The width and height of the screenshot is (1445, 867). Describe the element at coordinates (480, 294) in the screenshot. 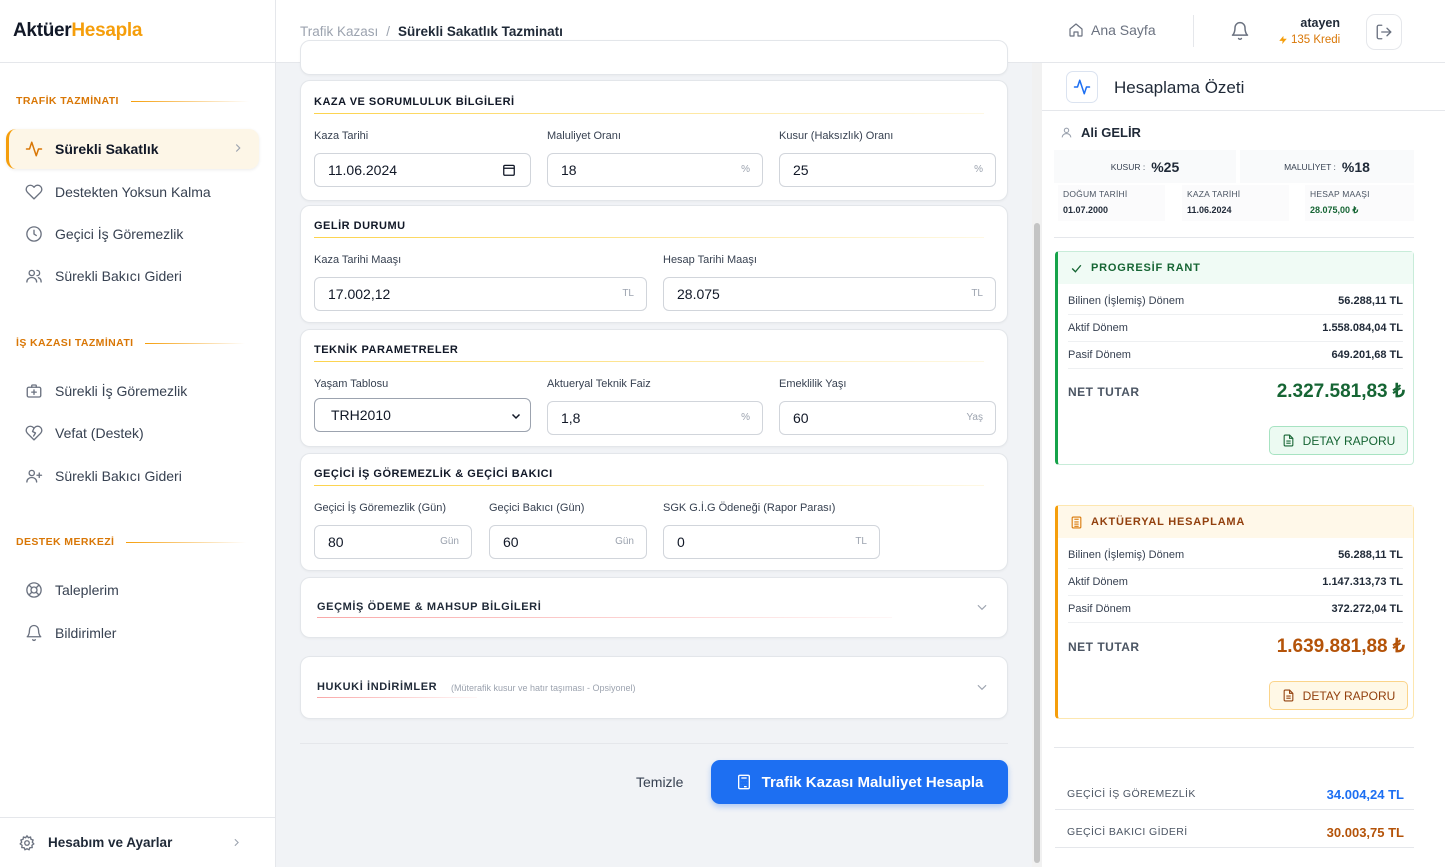

I see `accident-salary-input: 17.002,12 TL` at that location.